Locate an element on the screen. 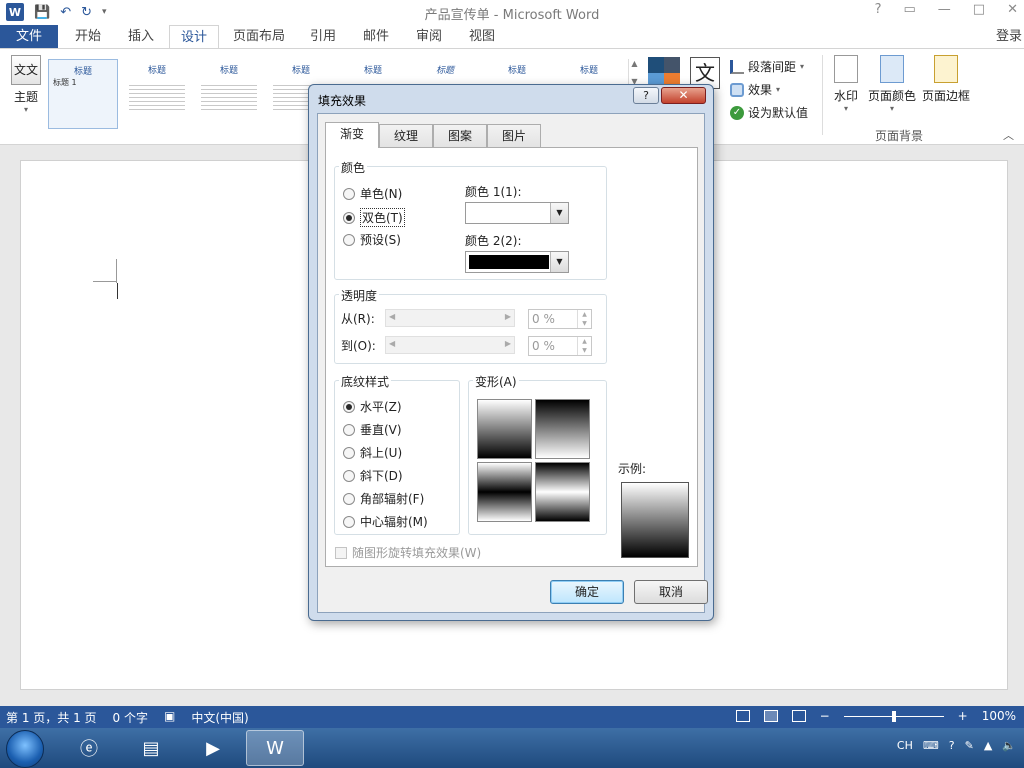 This screenshot has width=1024, height=768. show-hidden-icons: ▲ is located at coordinates (988, 745).